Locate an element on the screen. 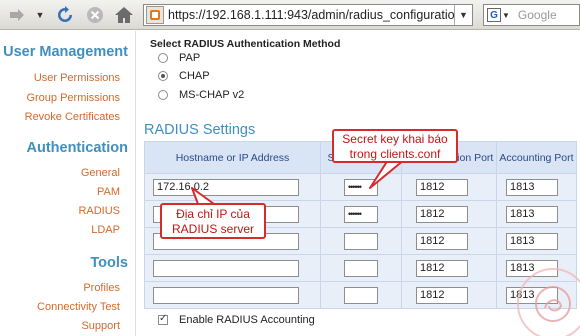 The height and width of the screenshot is (336, 580). radio-chap is located at coordinates (163, 76).